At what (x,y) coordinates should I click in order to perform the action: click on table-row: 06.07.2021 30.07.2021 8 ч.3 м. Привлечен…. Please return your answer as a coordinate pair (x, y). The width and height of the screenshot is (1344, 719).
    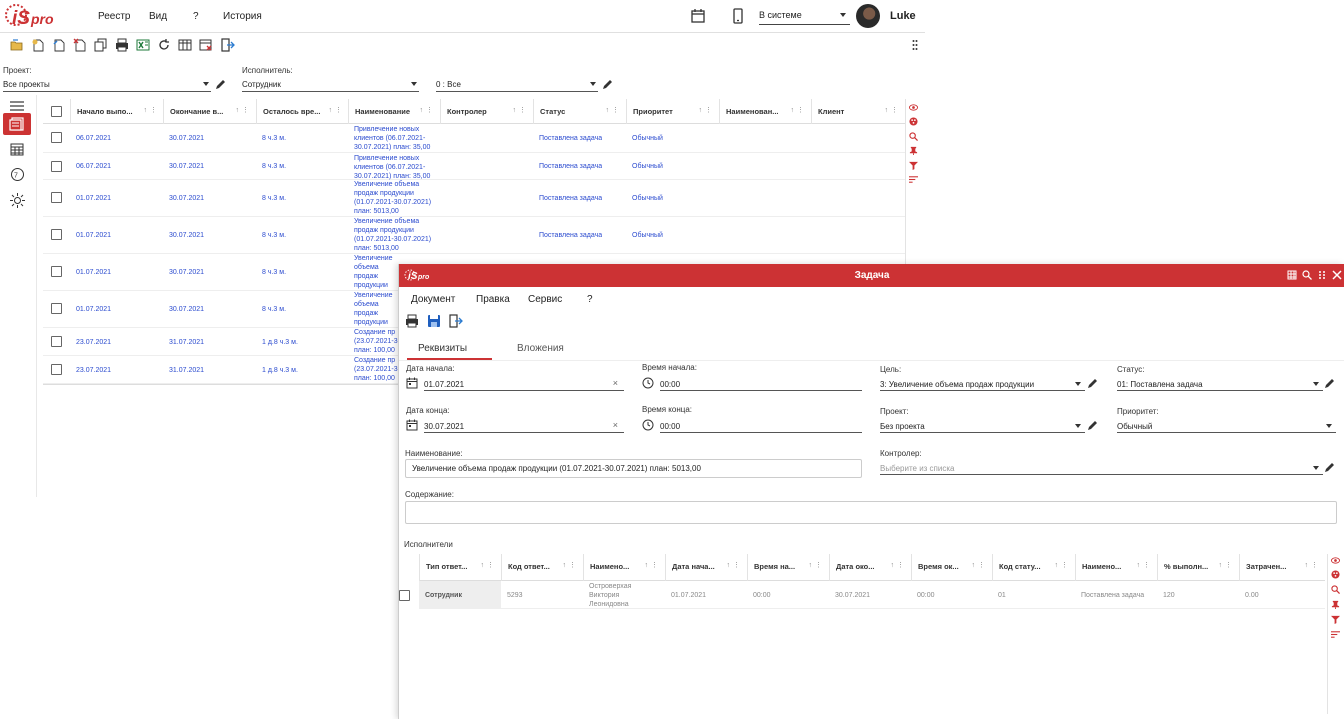
    Looking at the image, I should click on (474, 138).